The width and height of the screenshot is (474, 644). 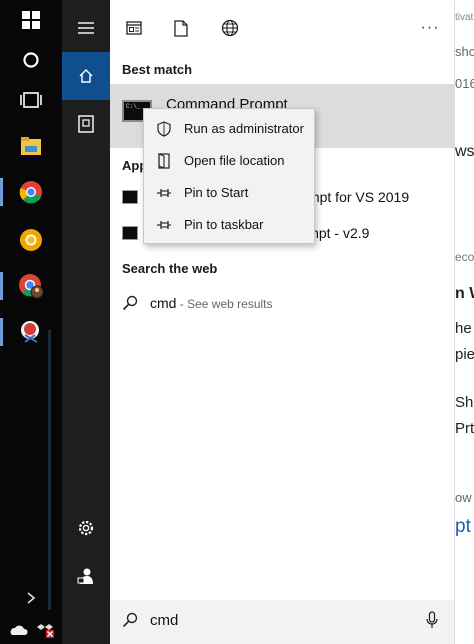 I want to click on bg-text: tivat, so click(x=464, y=17).